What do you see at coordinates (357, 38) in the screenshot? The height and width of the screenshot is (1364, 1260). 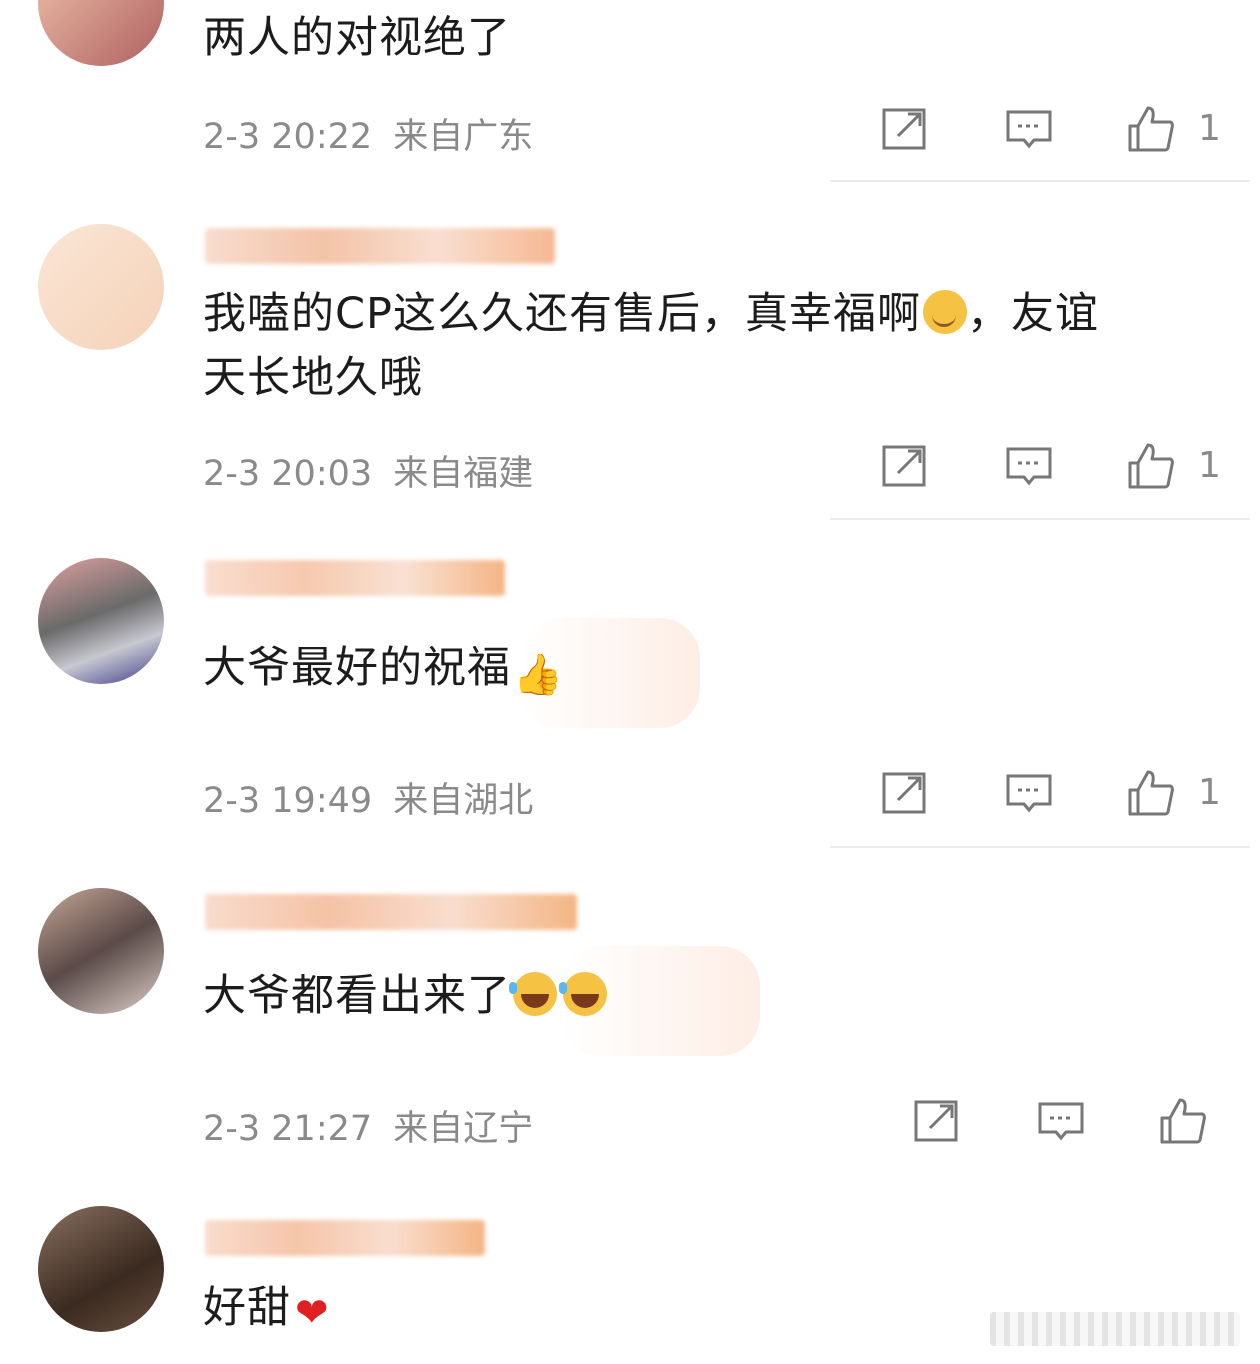 I see `comment-text: 两人的对视绝了` at bounding box center [357, 38].